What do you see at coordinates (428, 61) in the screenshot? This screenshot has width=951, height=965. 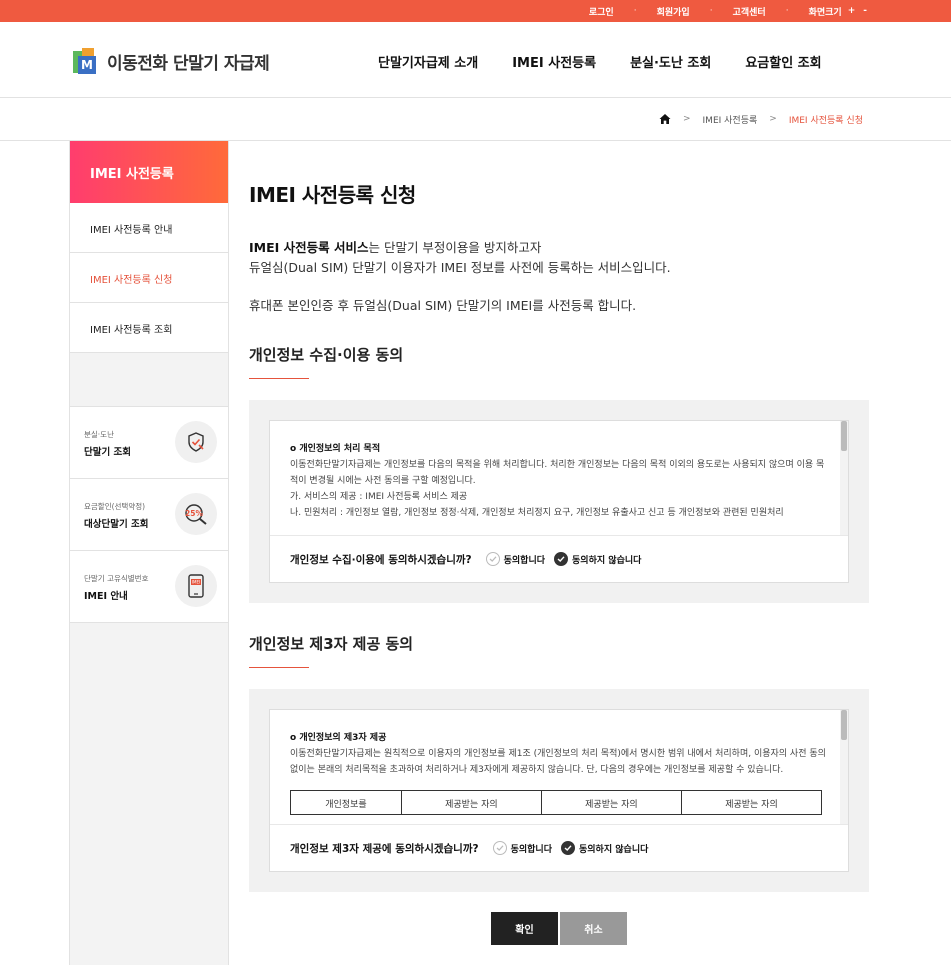 I see `nav-item-intro: 단말기자급제 소개` at bounding box center [428, 61].